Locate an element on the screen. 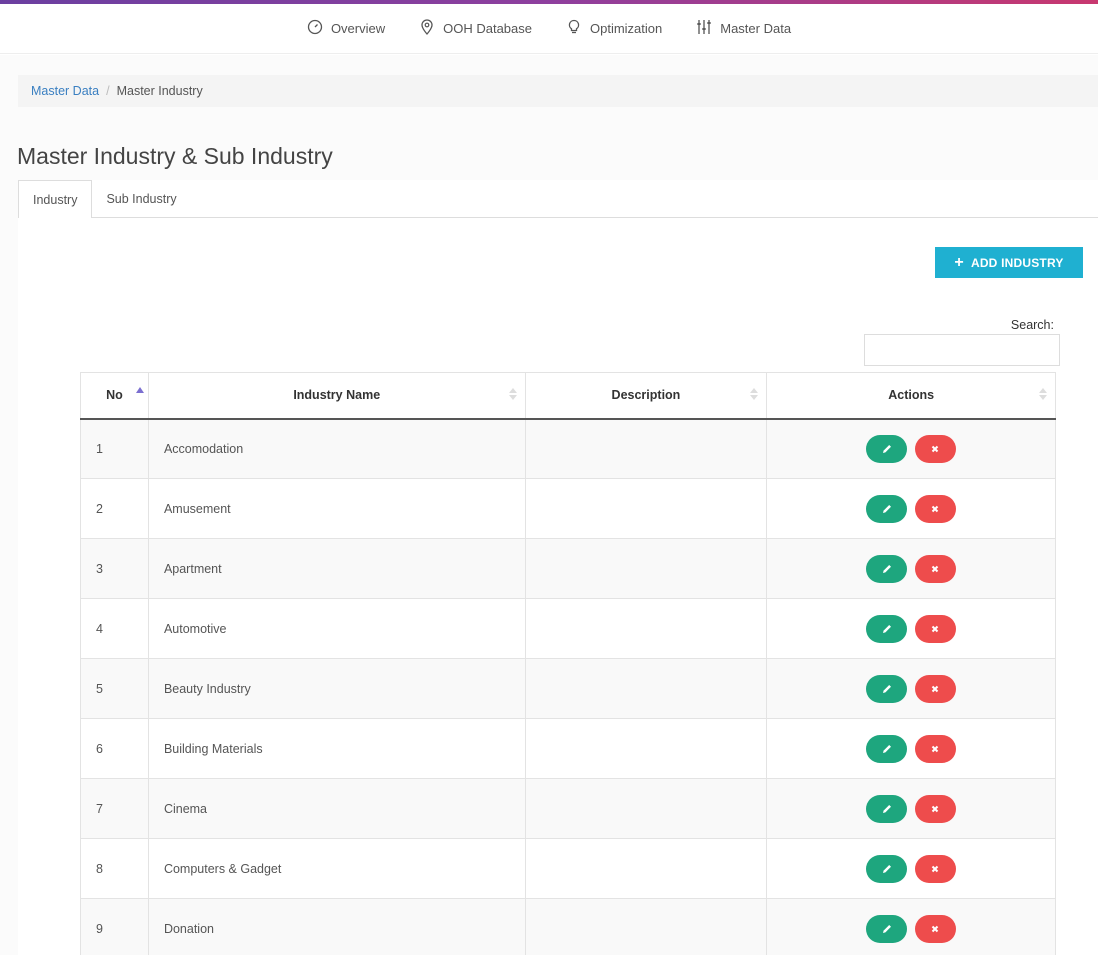  cell-industry-name: Accomodation is located at coordinates (336, 448).